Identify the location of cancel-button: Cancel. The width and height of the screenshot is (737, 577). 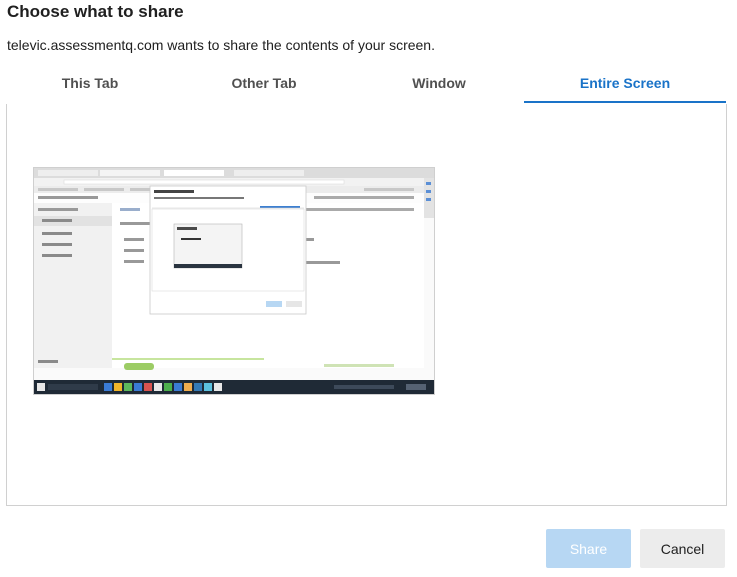
(682, 548).